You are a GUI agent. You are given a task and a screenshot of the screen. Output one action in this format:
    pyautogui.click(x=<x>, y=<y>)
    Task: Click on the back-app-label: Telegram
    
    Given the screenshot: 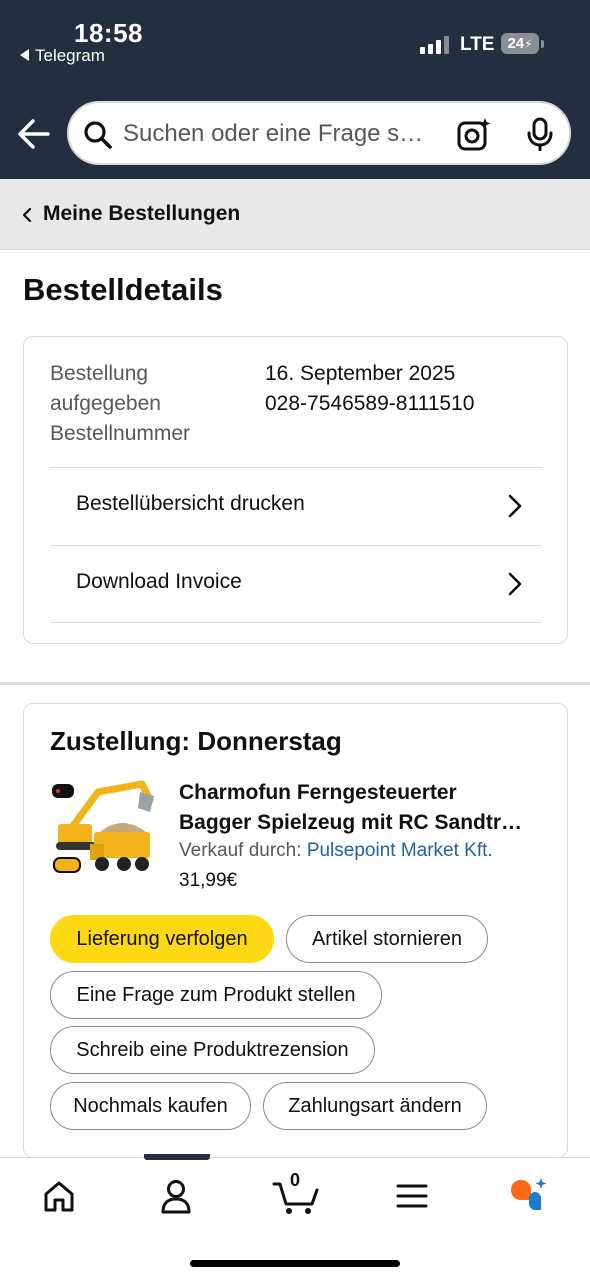 What is the action you would take?
    pyautogui.click(x=70, y=55)
    